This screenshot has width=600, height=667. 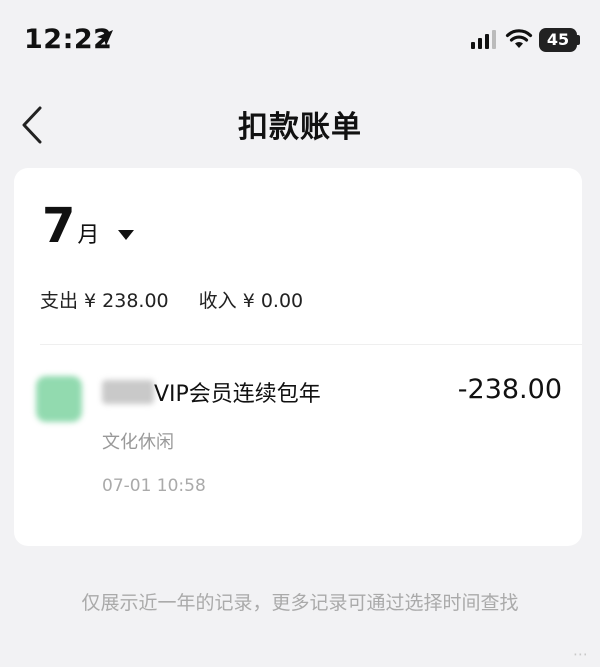 What do you see at coordinates (311, 344) in the screenshot?
I see `divider` at bounding box center [311, 344].